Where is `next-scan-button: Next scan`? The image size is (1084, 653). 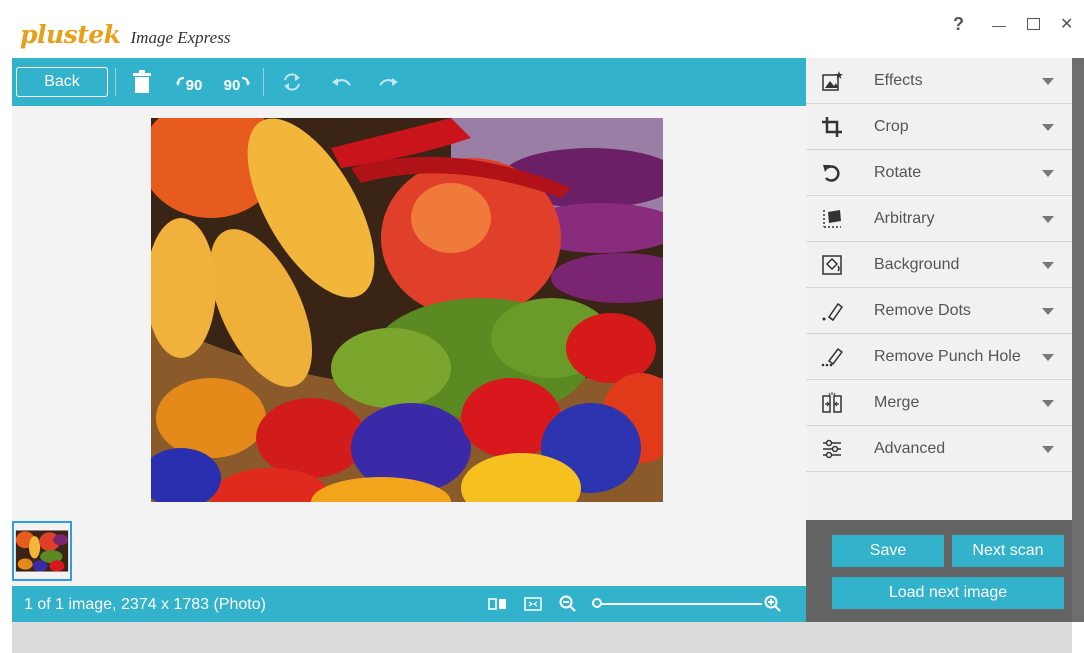
next-scan-button: Next scan is located at coordinates (1008, 551).